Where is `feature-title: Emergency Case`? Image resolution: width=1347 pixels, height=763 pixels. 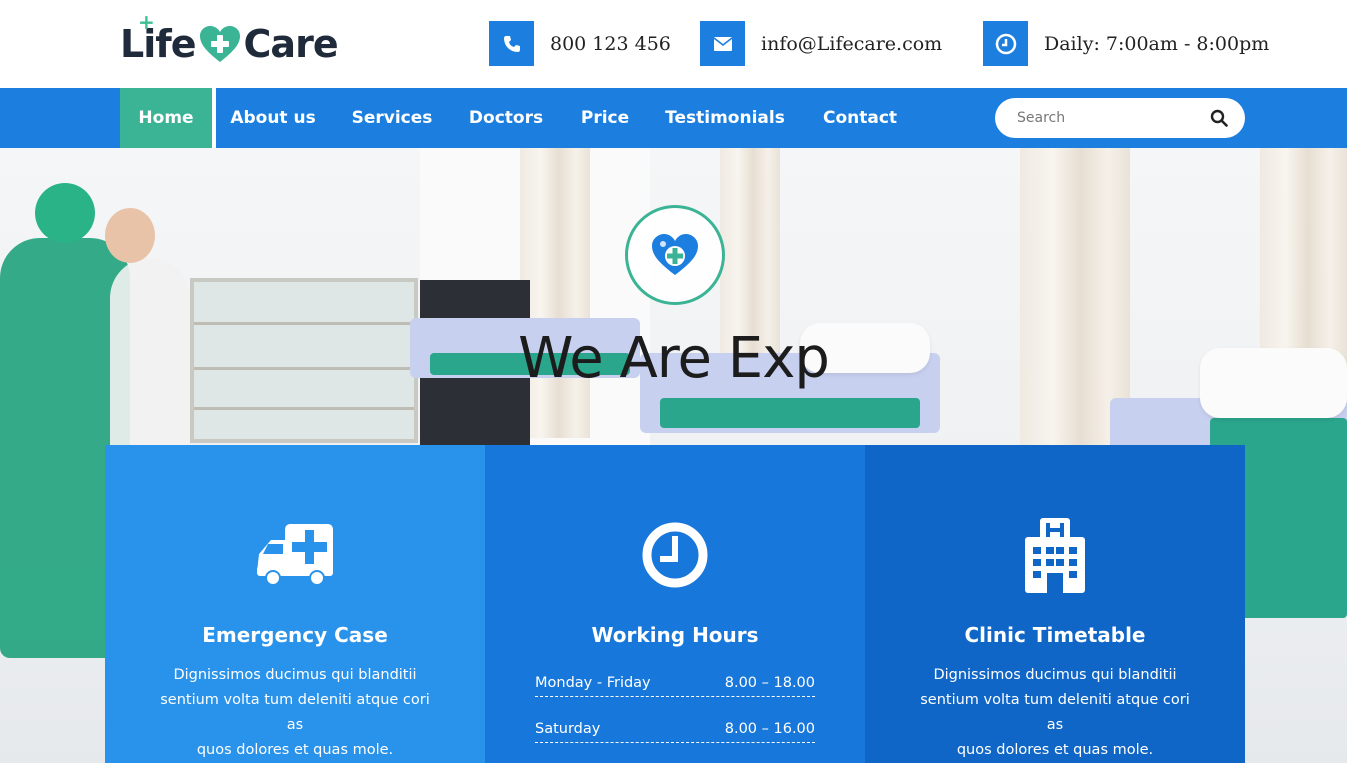 feature-title: Emergency Case is located at coordinates (295, 635).